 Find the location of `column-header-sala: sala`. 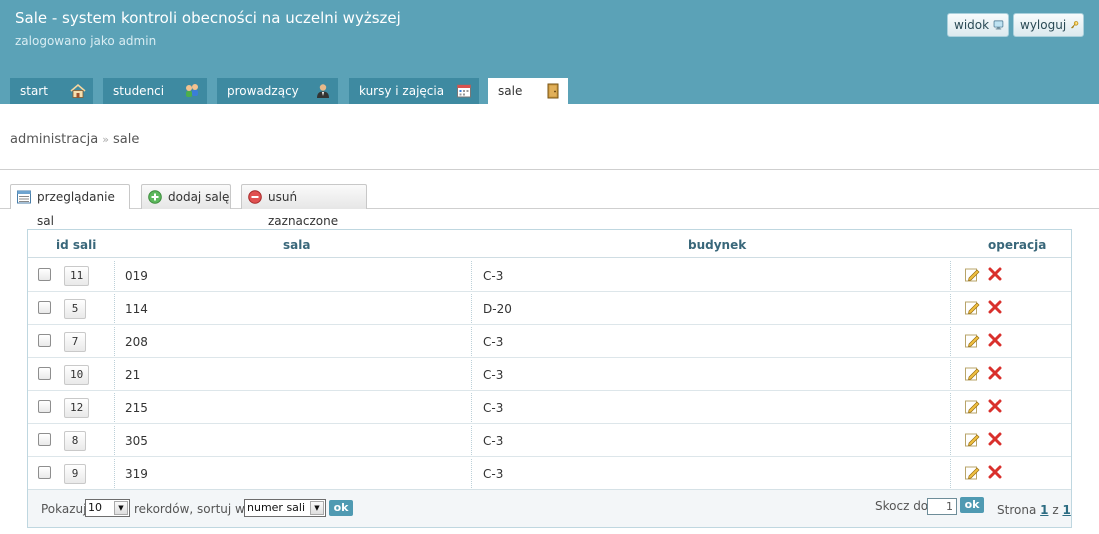

column-header-sala: sala is located at coordinates (296, 245).